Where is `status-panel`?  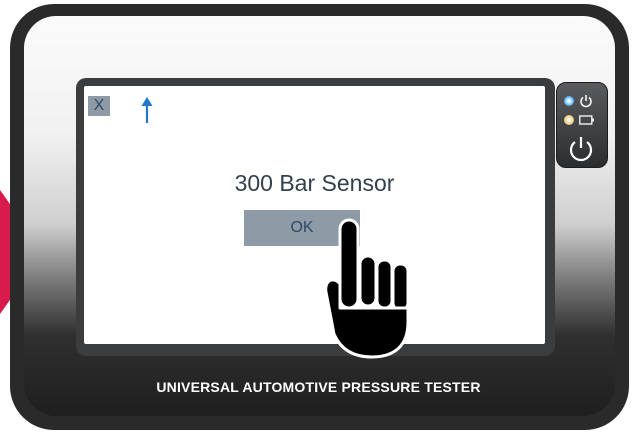 status-panel is located at coordinates (582, 125).